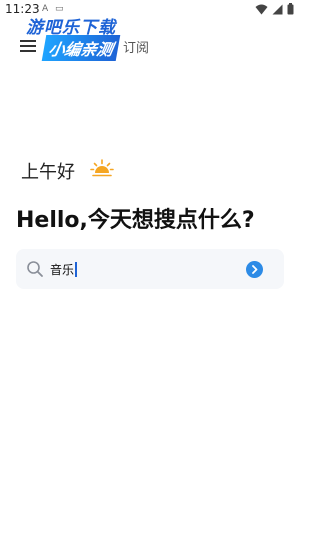 The image size is (320, 533). What do you see at coordinates (35, 269) in the screenshot?
I see `search-icon` at bounding box center [35, 269].